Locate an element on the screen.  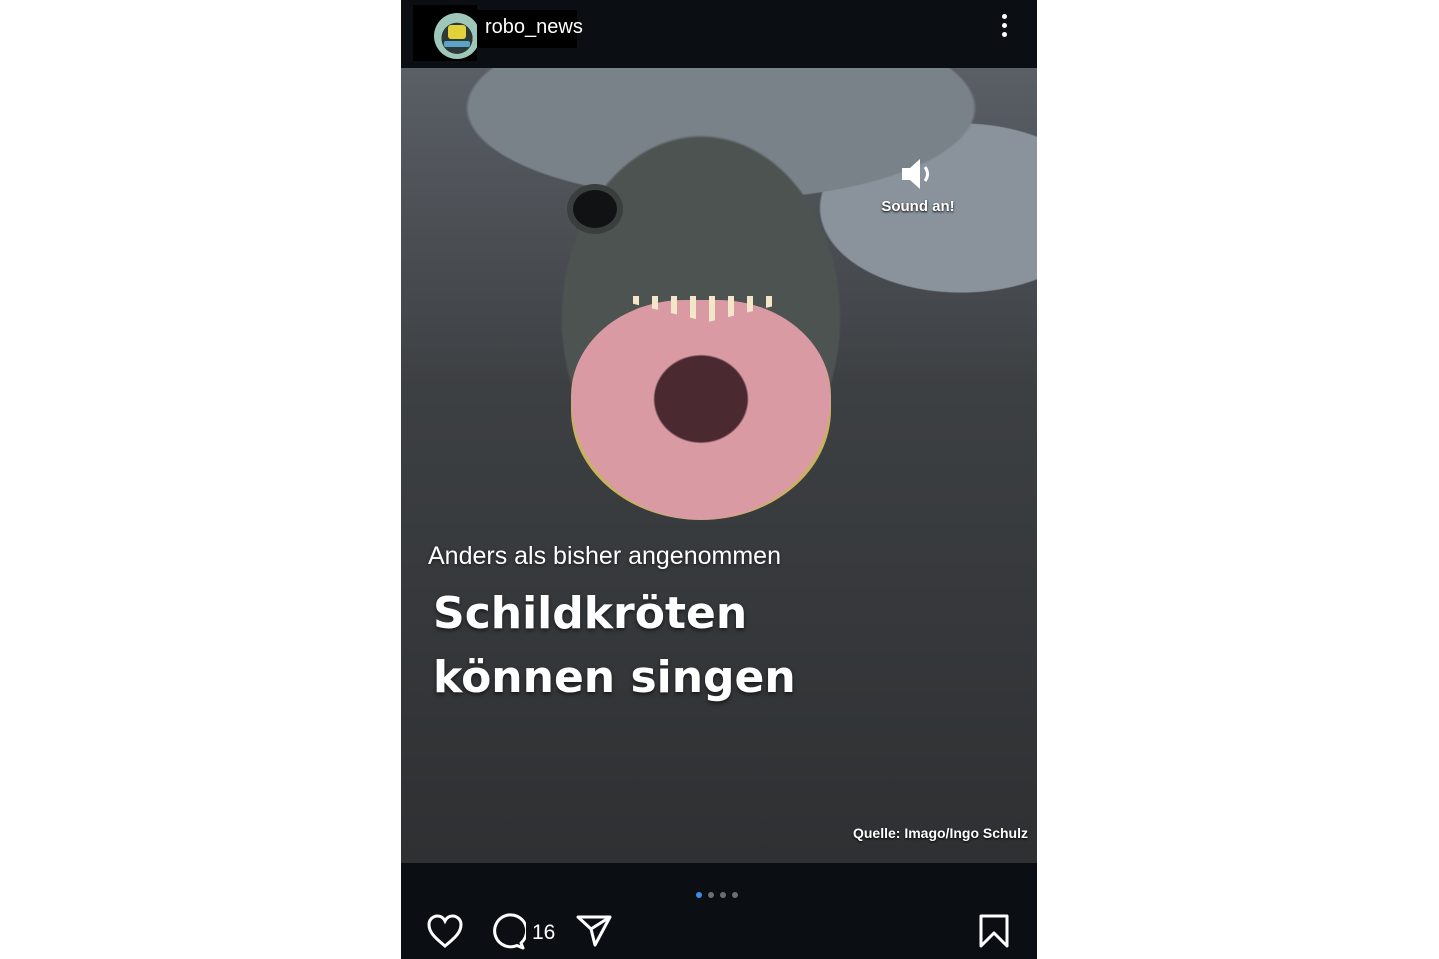
username: robo_news is located at coordinates (534, 27).